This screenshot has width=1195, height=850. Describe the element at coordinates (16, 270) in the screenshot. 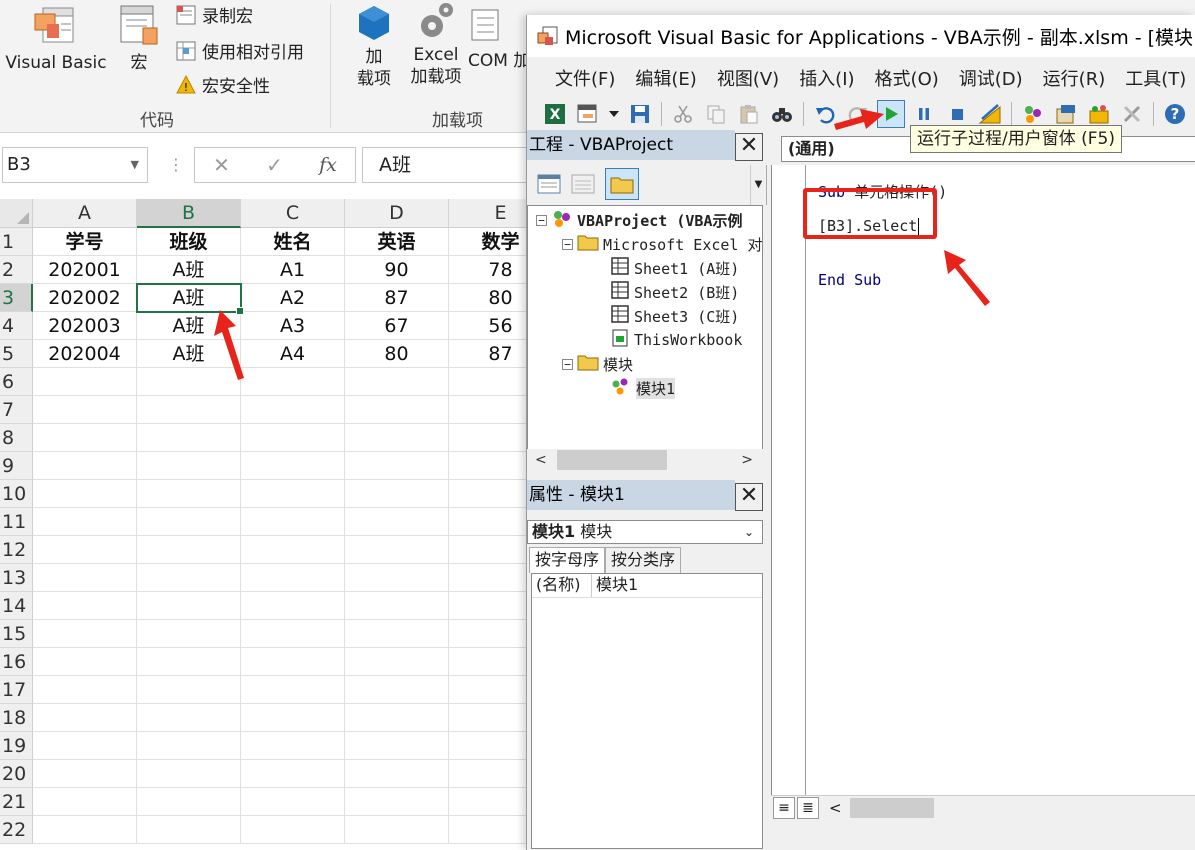

I see `row-header: 2` at that location.